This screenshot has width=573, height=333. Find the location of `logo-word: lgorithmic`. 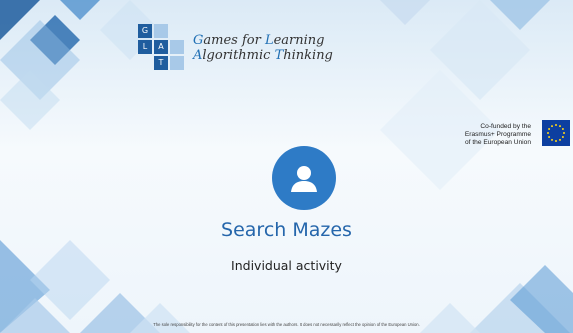

logo-word: lgorithmic is located at coordinates (238, 55).